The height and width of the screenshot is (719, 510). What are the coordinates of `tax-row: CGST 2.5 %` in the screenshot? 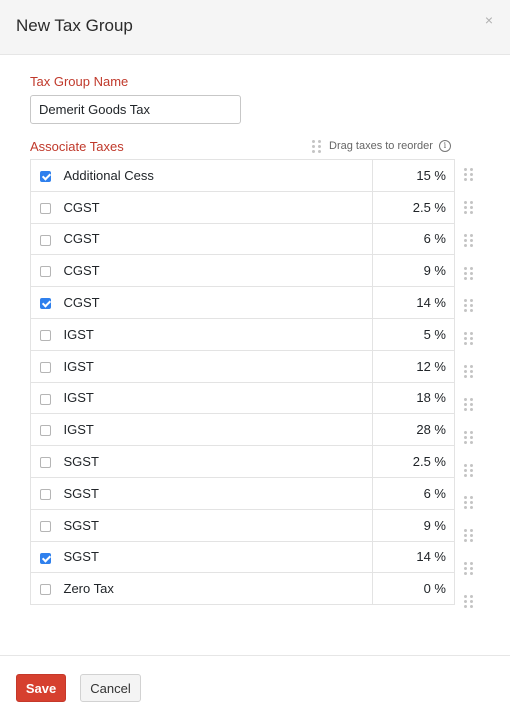 It's located at (242, 207).